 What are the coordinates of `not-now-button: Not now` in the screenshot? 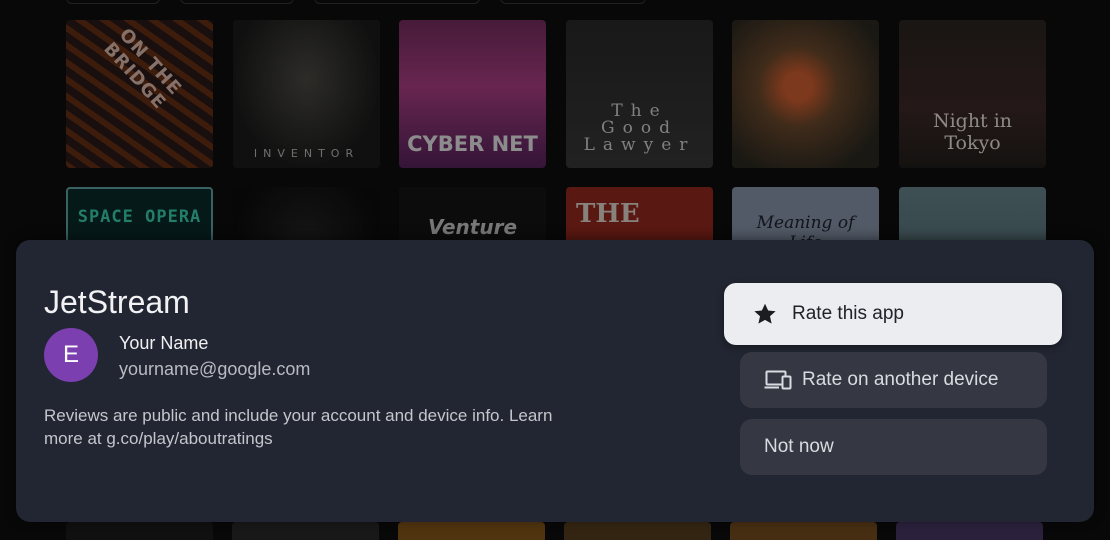 It's located at (893, 447).